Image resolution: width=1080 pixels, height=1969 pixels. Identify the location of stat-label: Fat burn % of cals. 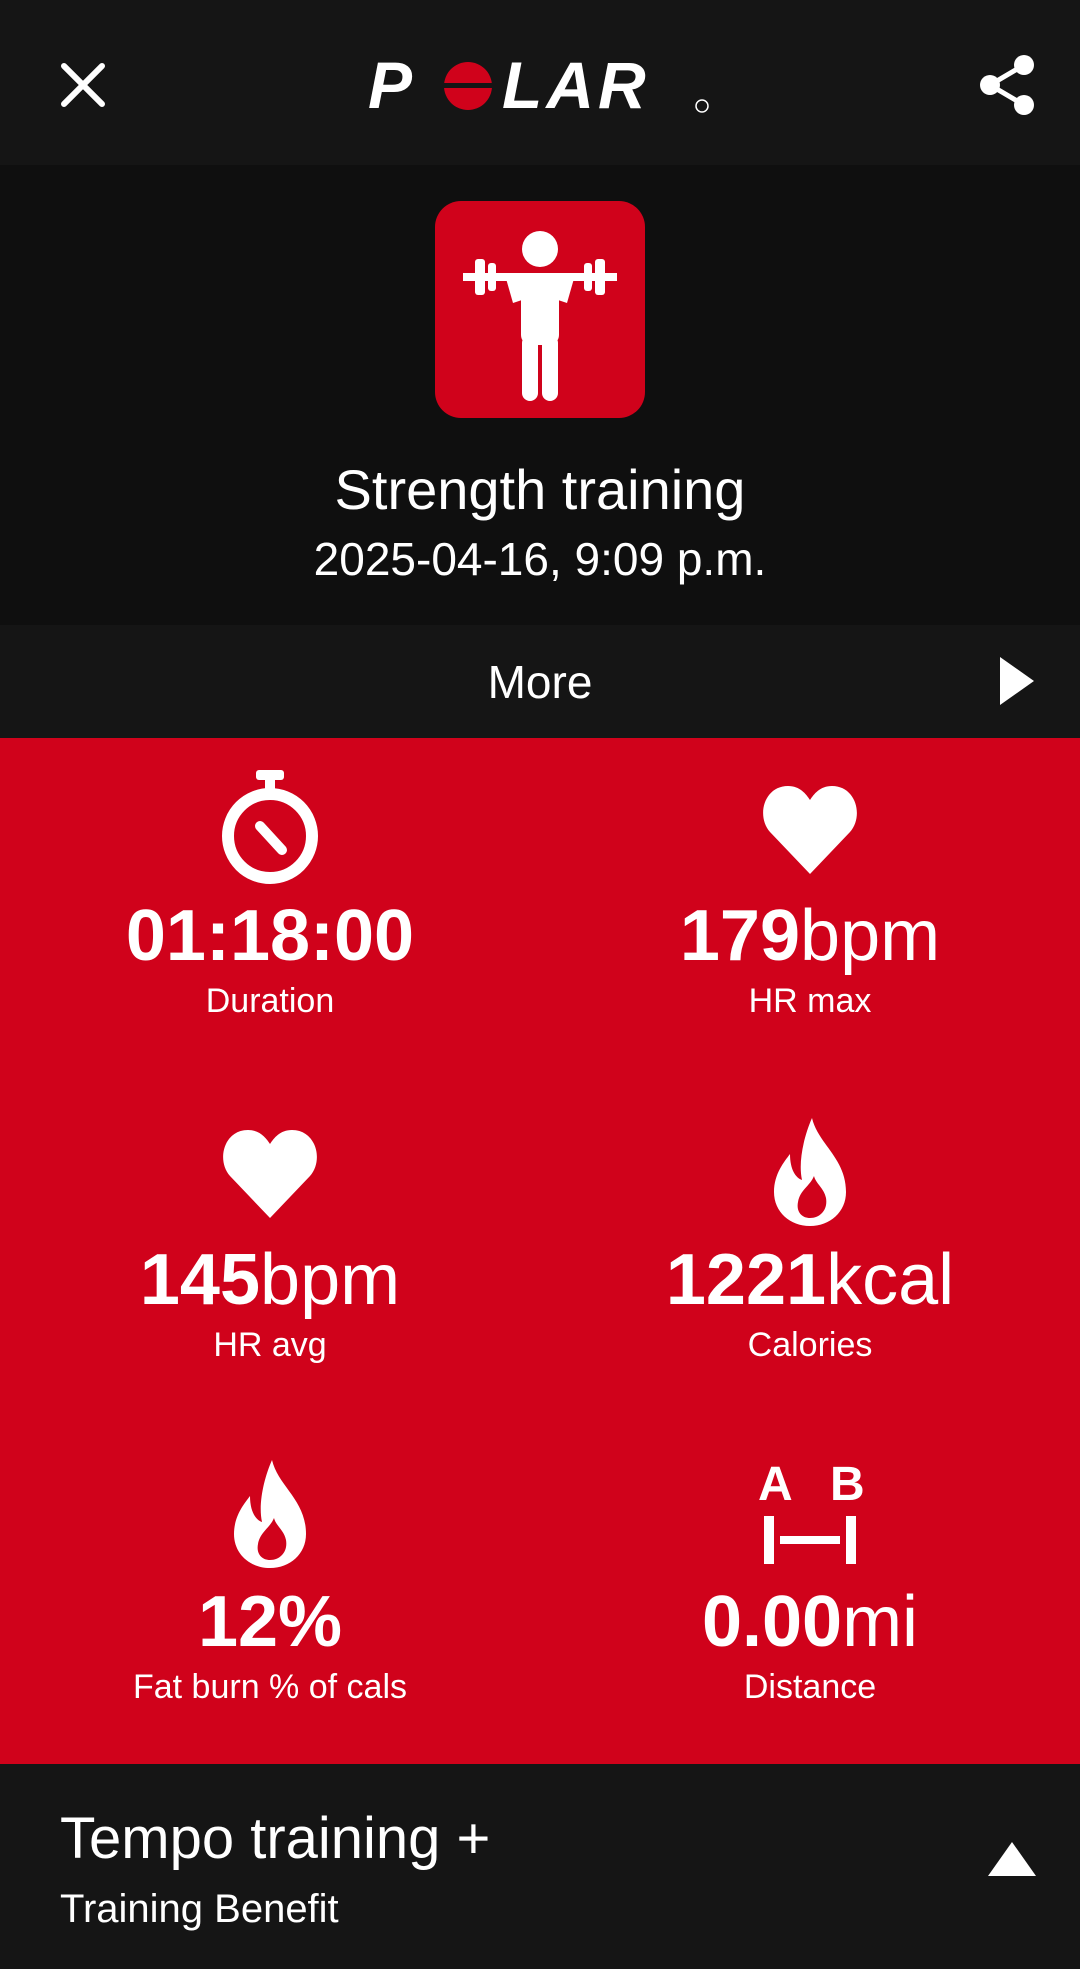
(269, 1687).